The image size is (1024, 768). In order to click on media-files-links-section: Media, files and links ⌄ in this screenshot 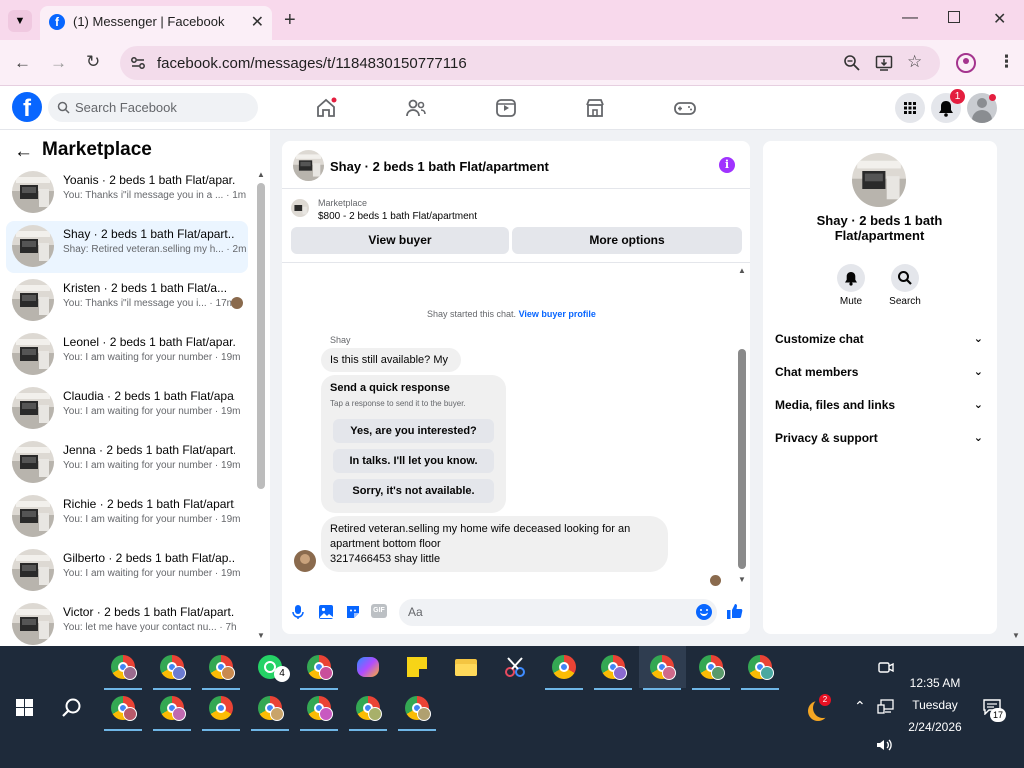, I will do `click(881, 405)`.